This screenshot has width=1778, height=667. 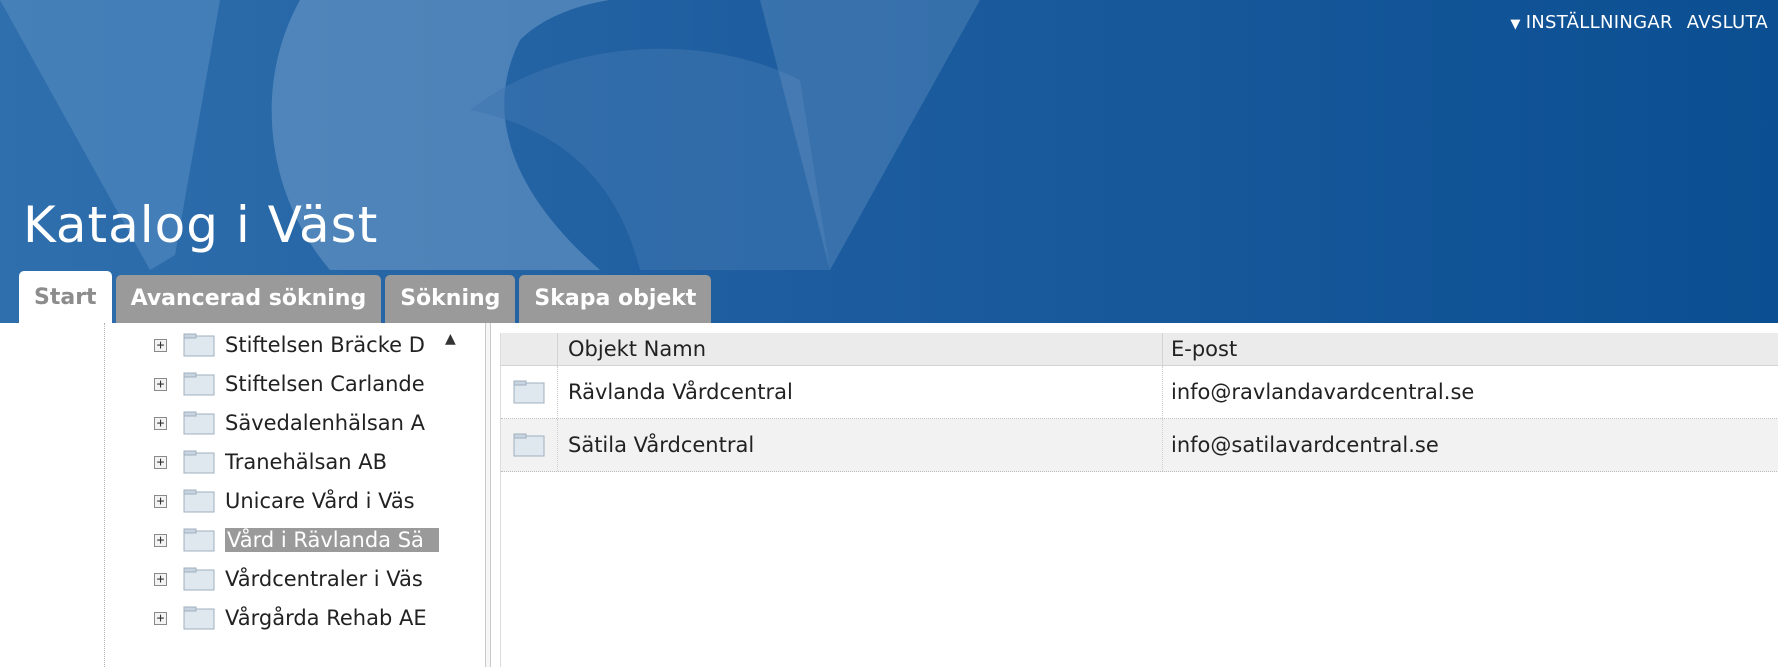 I want to click on settings-label: INSTÄLLNINGAR, so click(x=1599, y=22).